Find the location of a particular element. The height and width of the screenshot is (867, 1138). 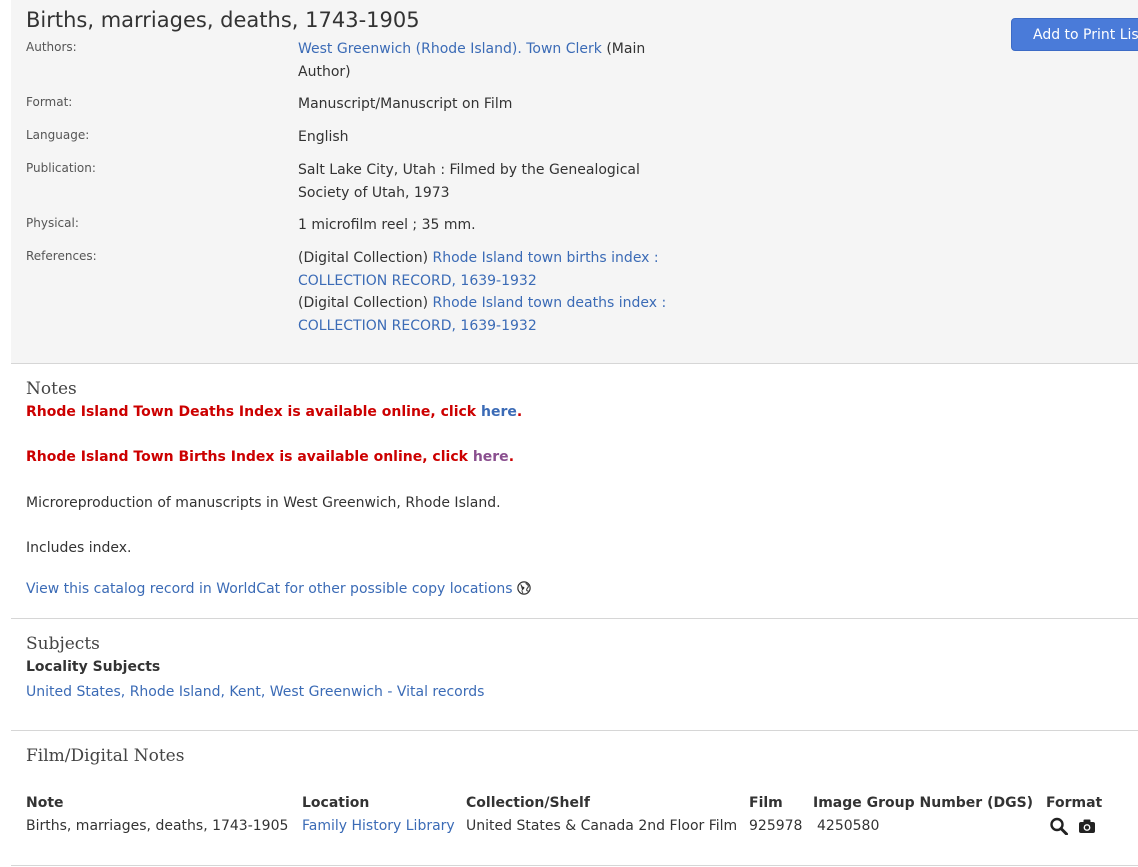

page-title: Births, marriages, deaths, 1743-1905 is located at coordinates (223, 20).